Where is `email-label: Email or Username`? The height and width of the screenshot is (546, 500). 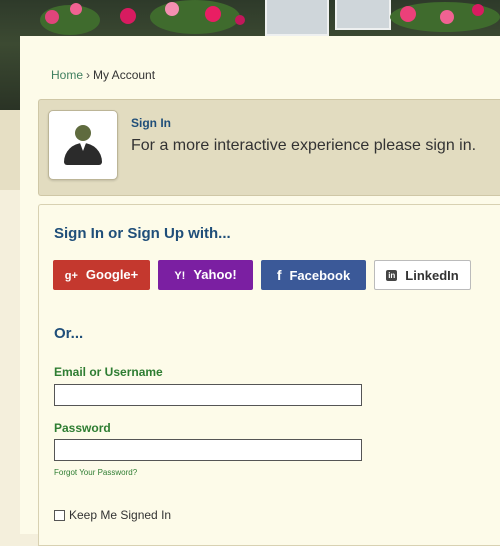 email-label: Email or Username is located at coordinates (108, 372).